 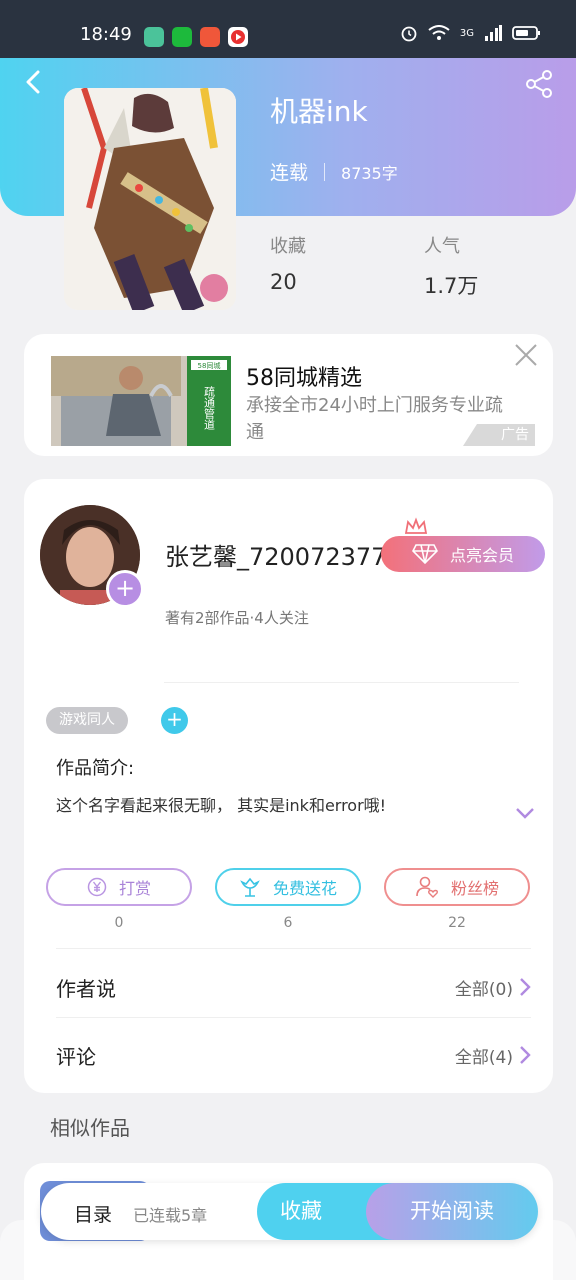 I want to click on ad-title: 58同城精选, so click(x=304, y=376).